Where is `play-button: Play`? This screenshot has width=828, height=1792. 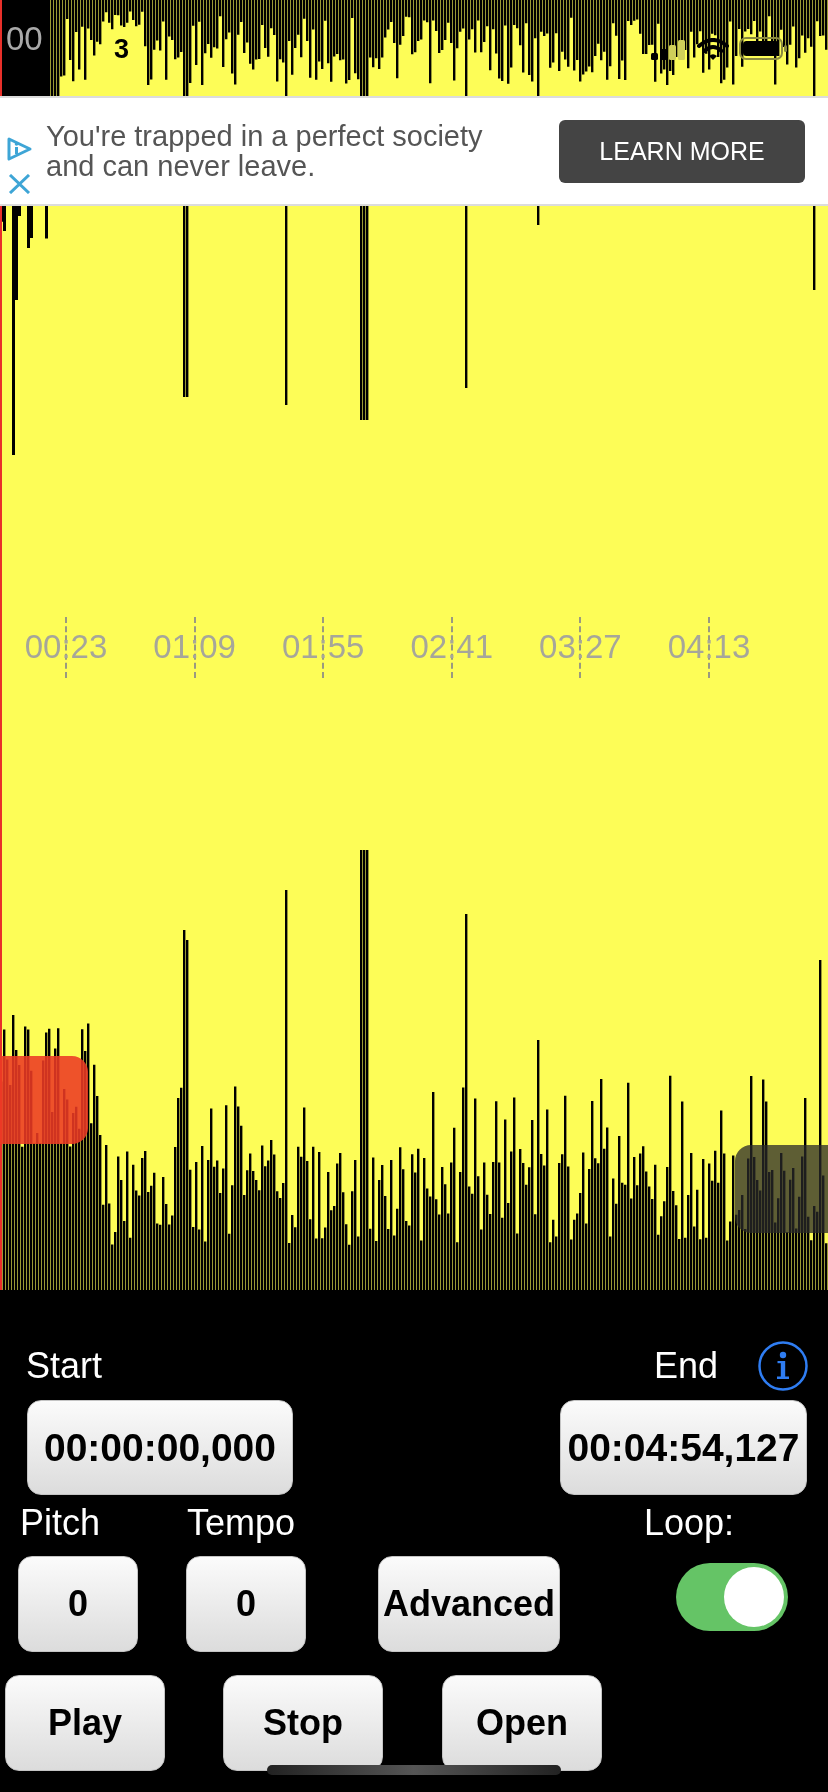 play-button: Play is located at coordinates (85, 1723).